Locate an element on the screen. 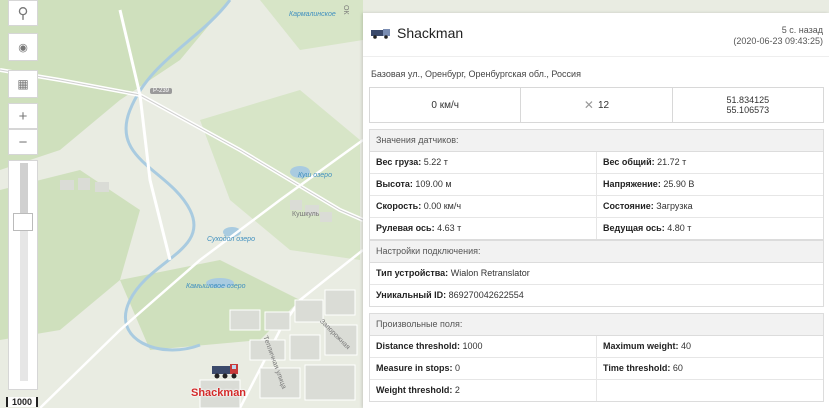  map-icon: ▦ is located at coordinates (23, 84).